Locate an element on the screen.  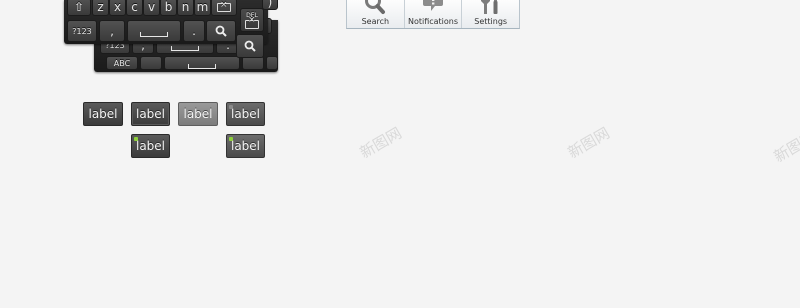
action-notifications: Notifications is located at coordinates (434, 14).